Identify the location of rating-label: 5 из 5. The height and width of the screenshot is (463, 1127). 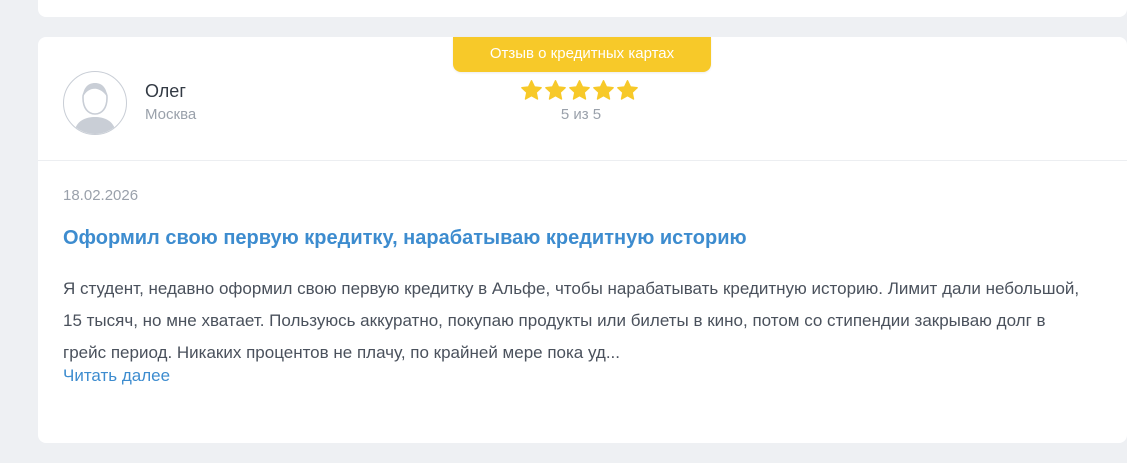
(581, 114).